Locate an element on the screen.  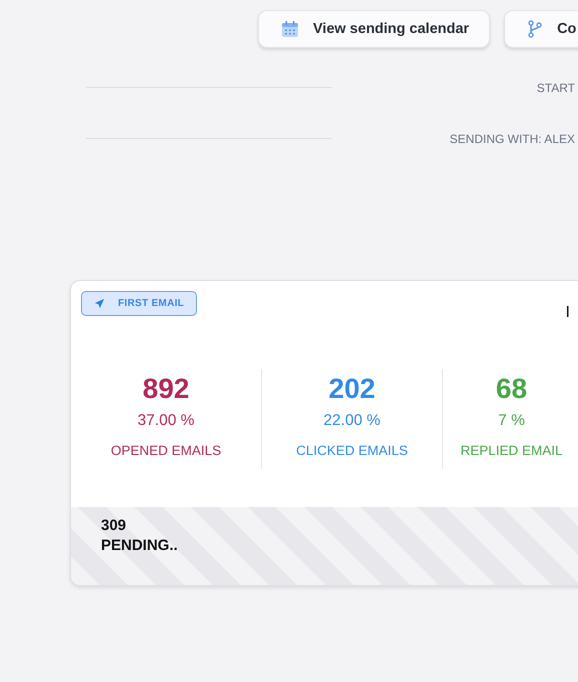
send-icon is located at coordinates (99, 303).